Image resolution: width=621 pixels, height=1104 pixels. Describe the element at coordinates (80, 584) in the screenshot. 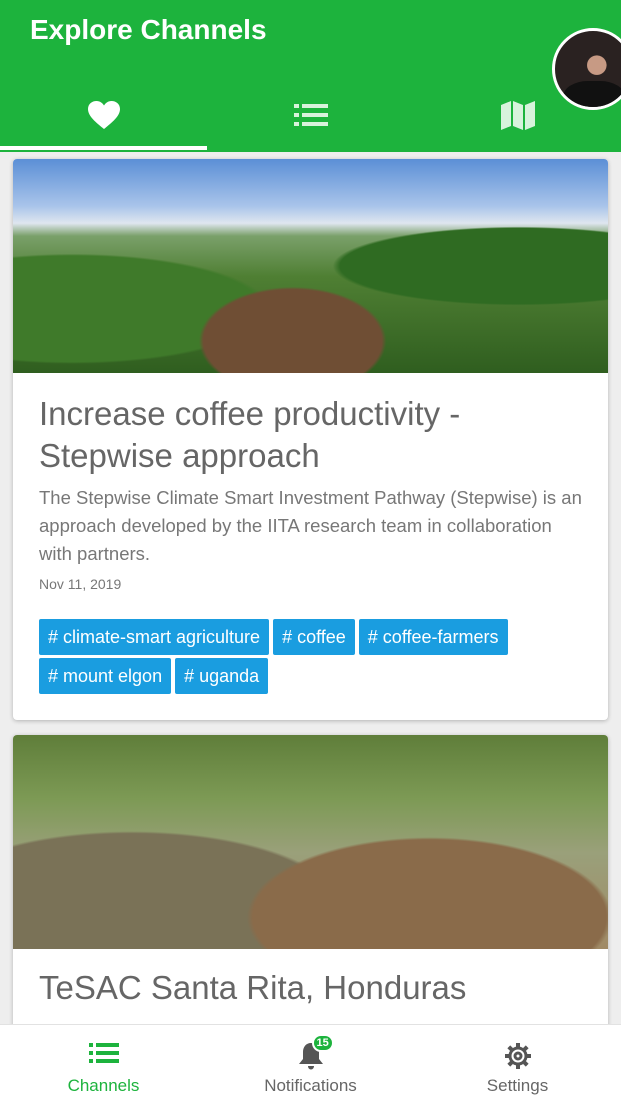

I see `card-date: Nov 11, 2019` at that location.